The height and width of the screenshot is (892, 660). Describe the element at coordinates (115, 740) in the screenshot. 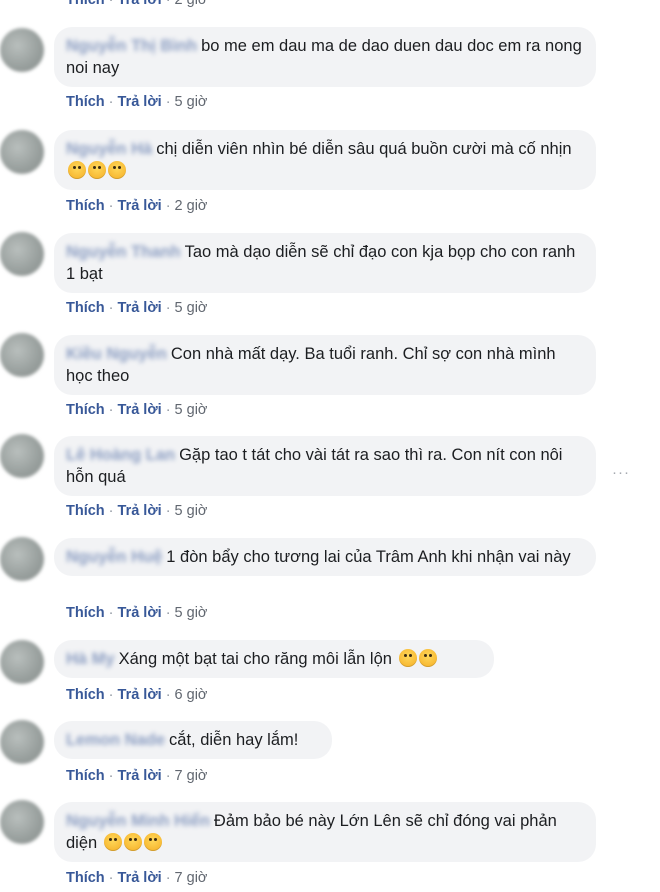

I see `comment-author: Lemon Nade` at that location.